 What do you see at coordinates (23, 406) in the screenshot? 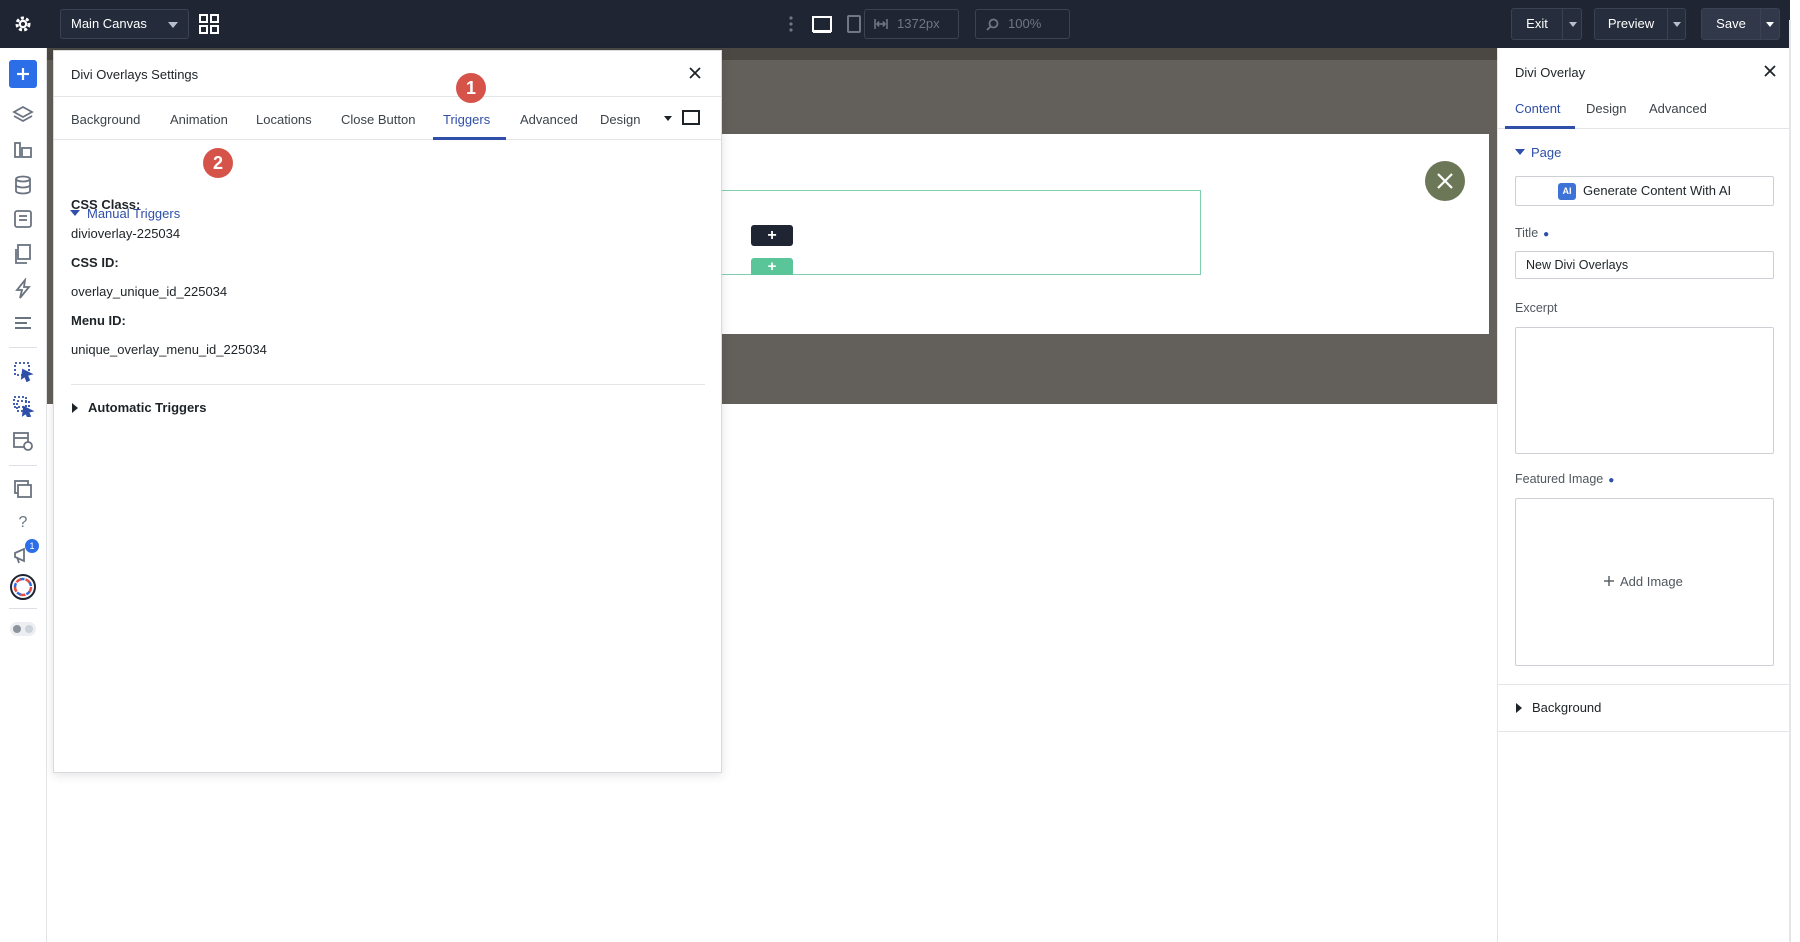
I see `overlay-trigger-alt-icon` at bounding box center [23, 406].